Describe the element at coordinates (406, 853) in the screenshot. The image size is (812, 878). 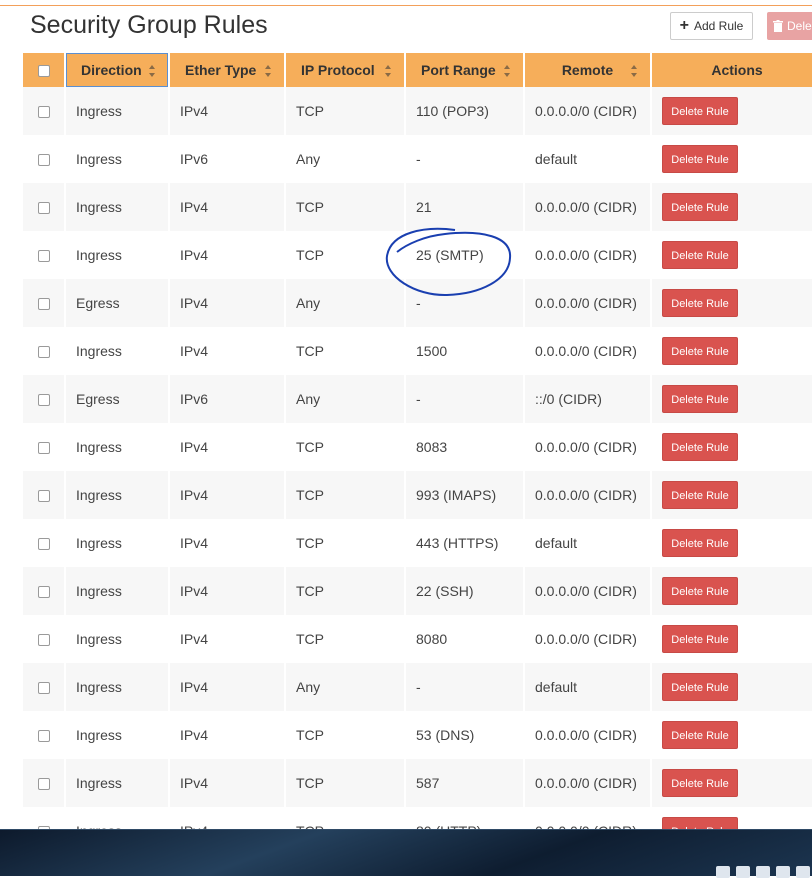
I see `os-taskbar` at that location.